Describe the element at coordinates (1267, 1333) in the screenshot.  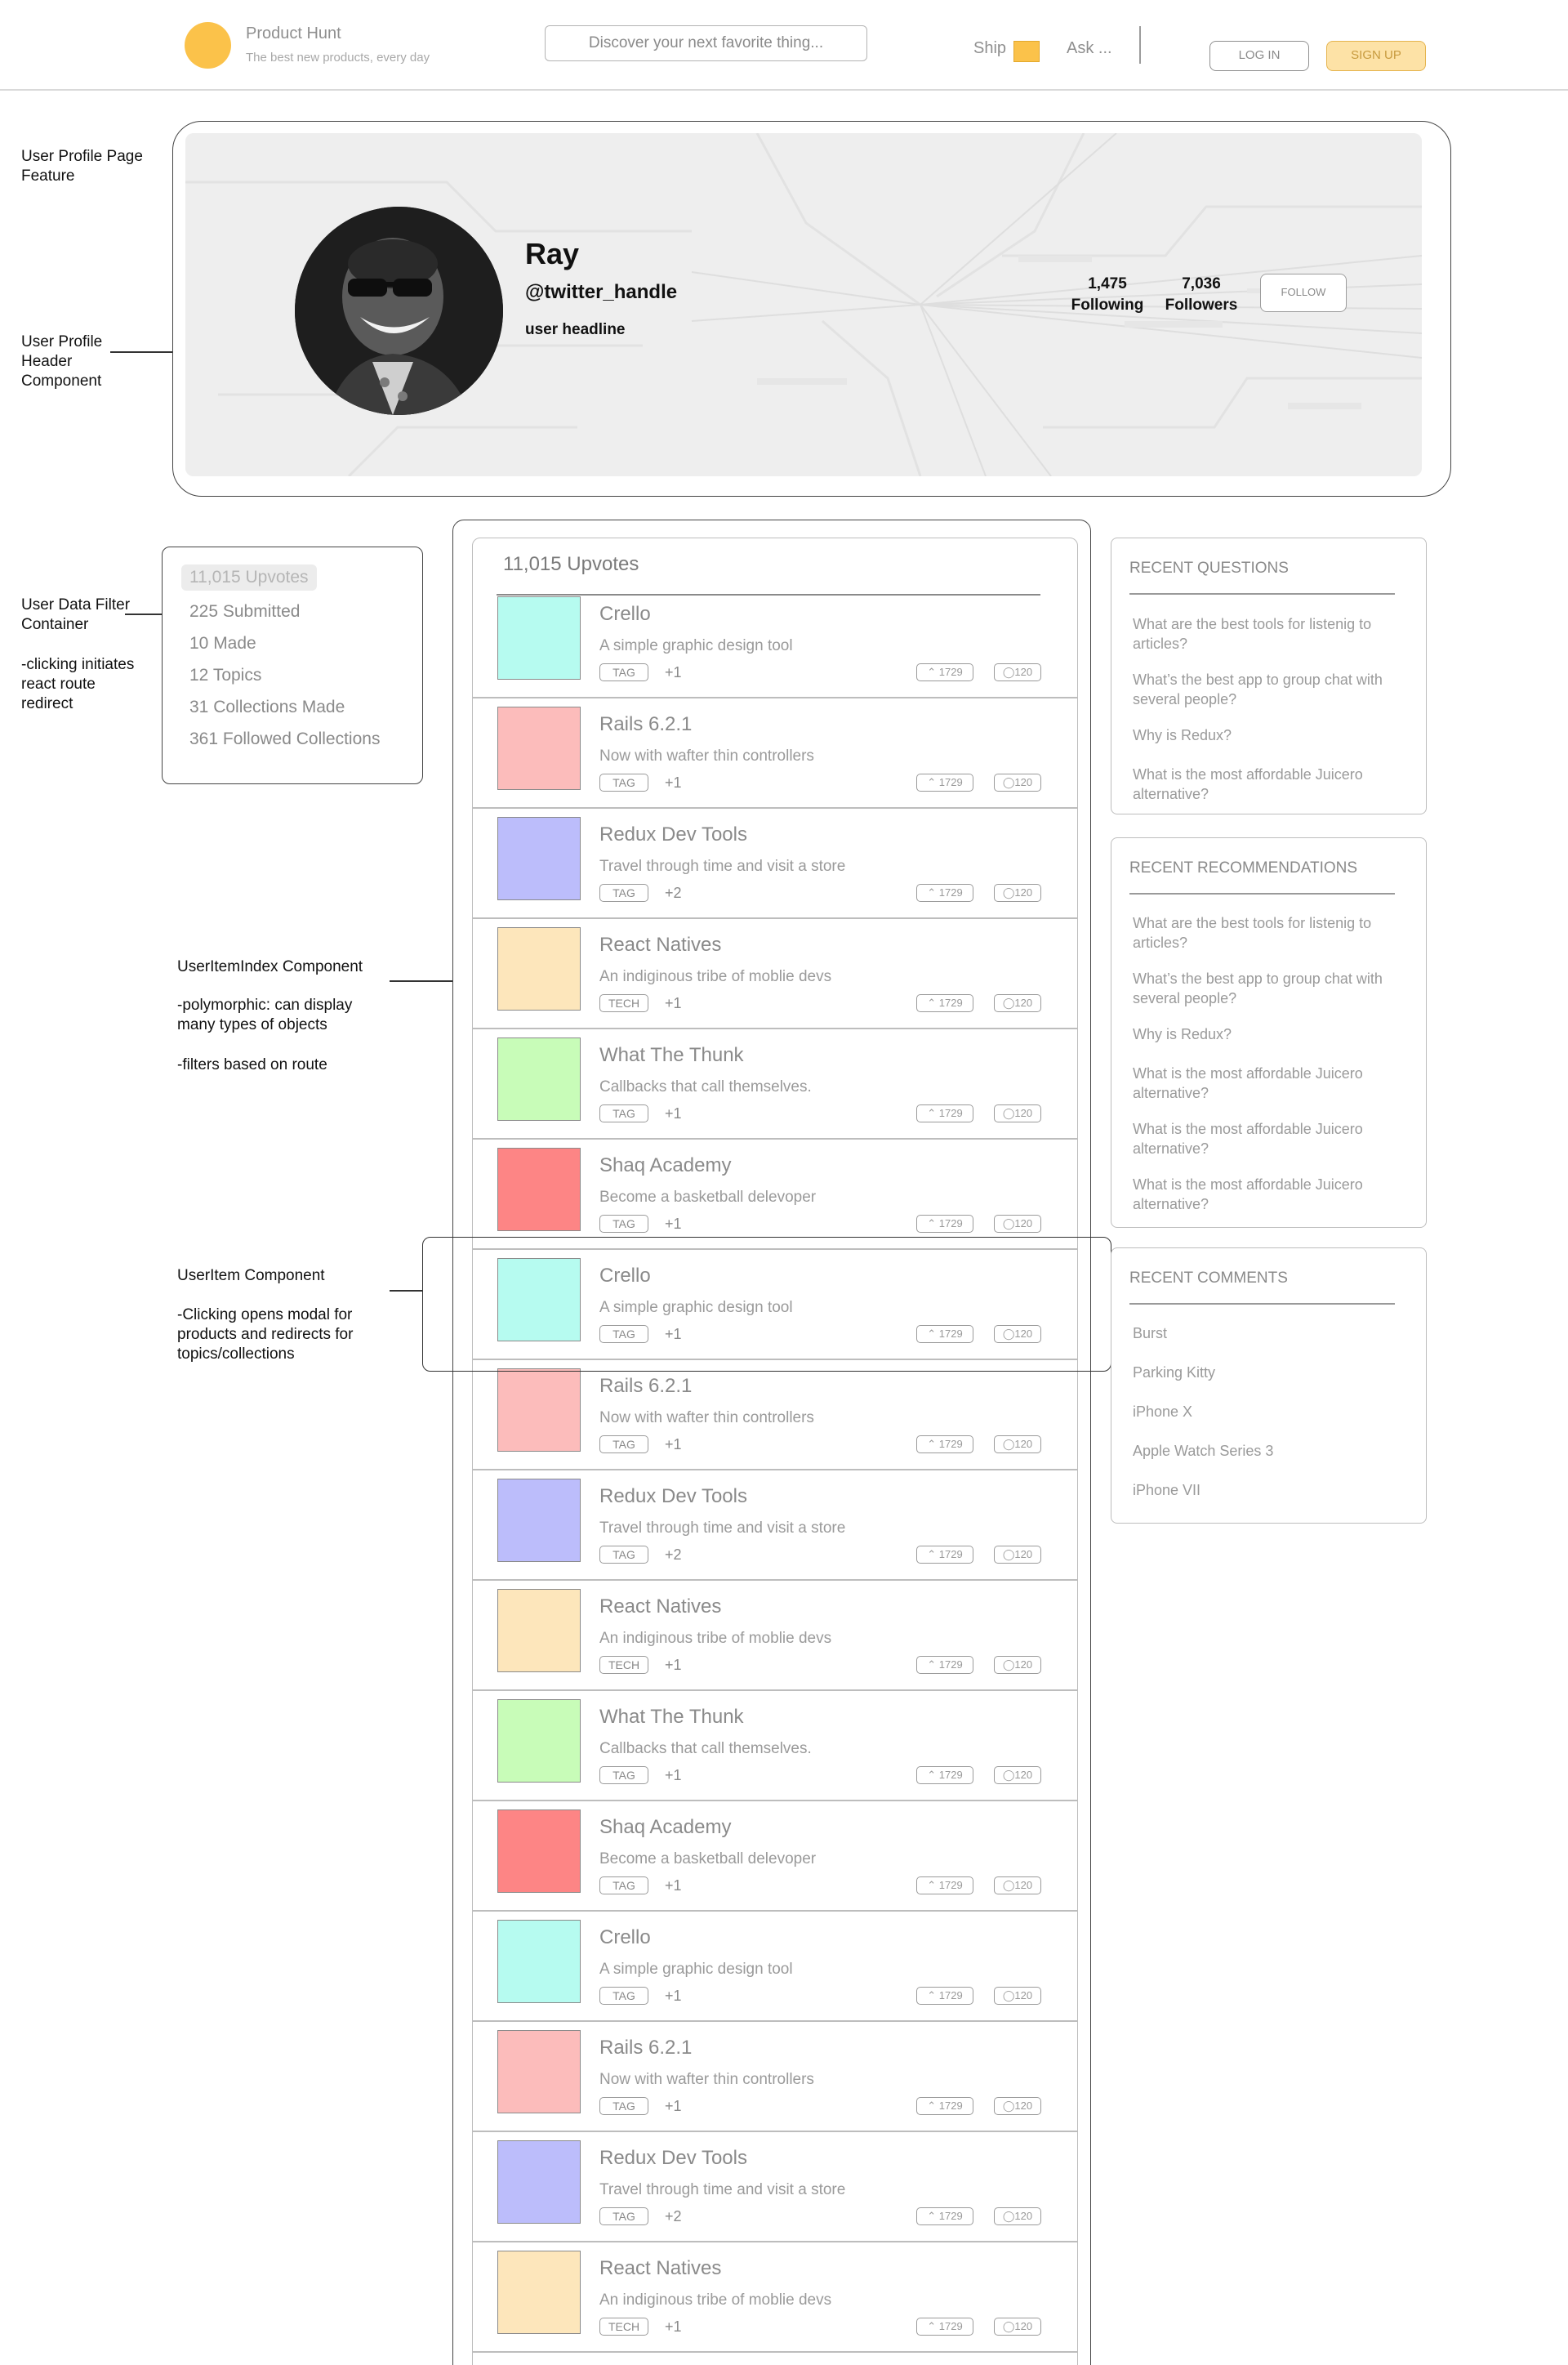
I see `comment-link: Burst` at that location.